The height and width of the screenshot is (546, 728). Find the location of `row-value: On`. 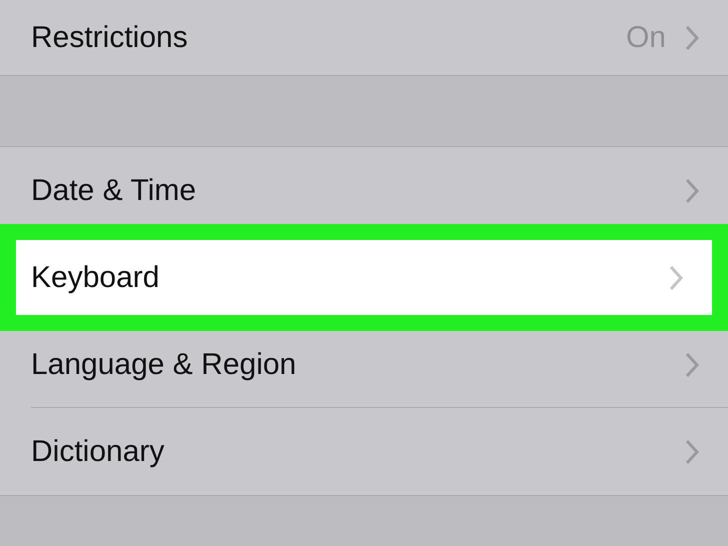

row-value: On is located at coordinates (646, 37).